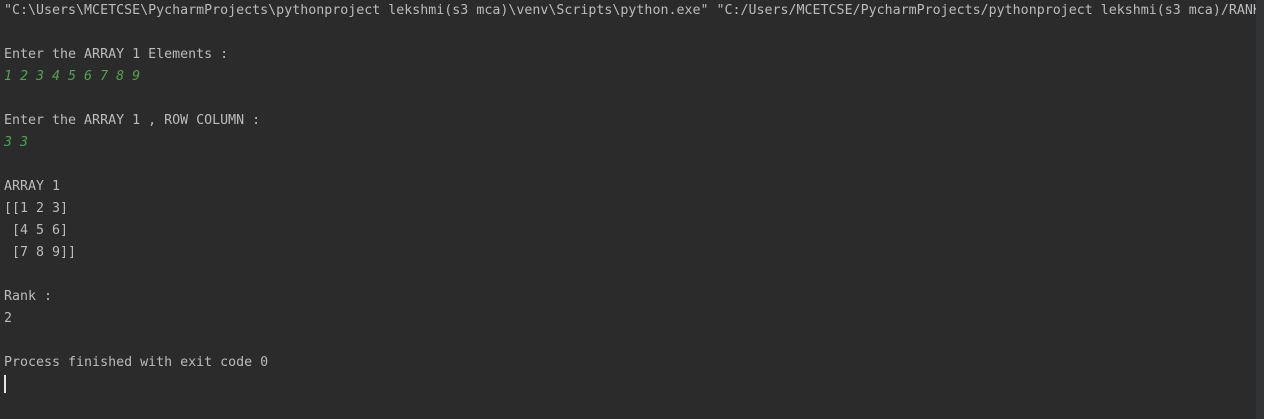  What do you see at coordinates (8, 318) in the screenshot?
I see `rank-value: 2` at bounding box center [8, 318].